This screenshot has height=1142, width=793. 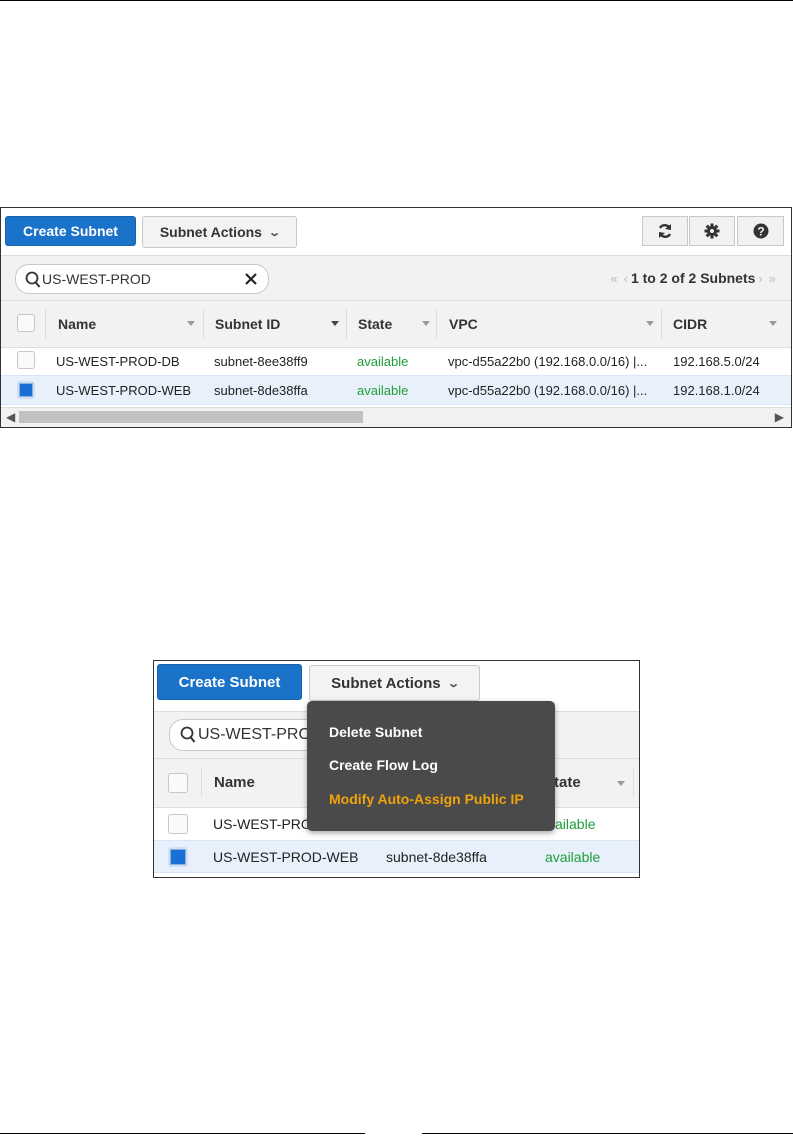 What do you see at coordinates (396, 0) in the screenshot?
I see `top-rule` at bounding box center [396, 0].